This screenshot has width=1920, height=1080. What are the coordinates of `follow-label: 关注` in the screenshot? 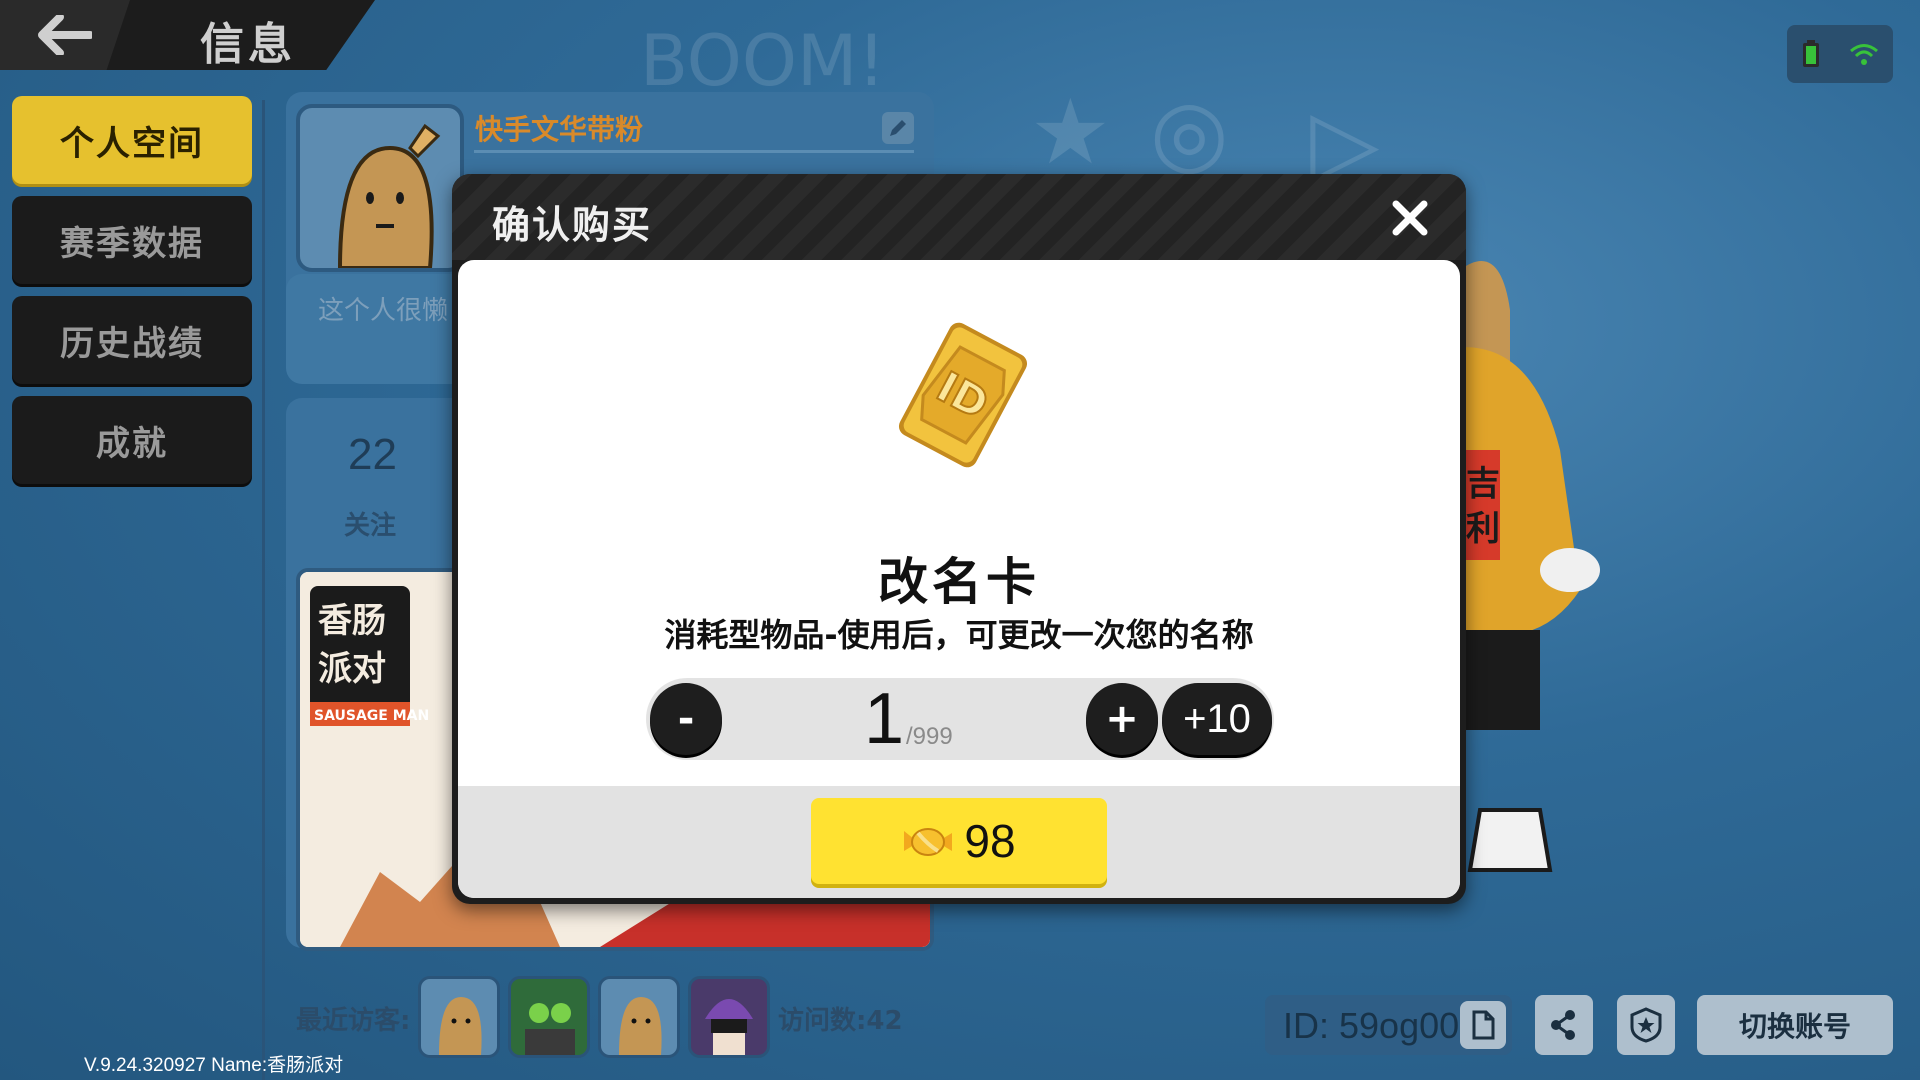 It's located at (370, 523).